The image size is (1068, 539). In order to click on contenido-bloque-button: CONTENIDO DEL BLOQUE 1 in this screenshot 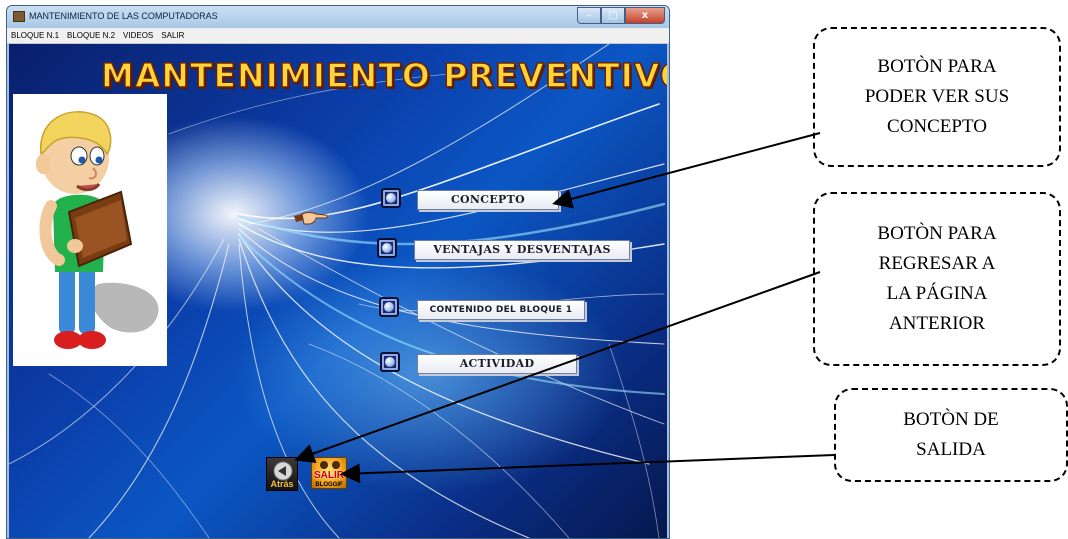, I will do `click(501, 310)`.